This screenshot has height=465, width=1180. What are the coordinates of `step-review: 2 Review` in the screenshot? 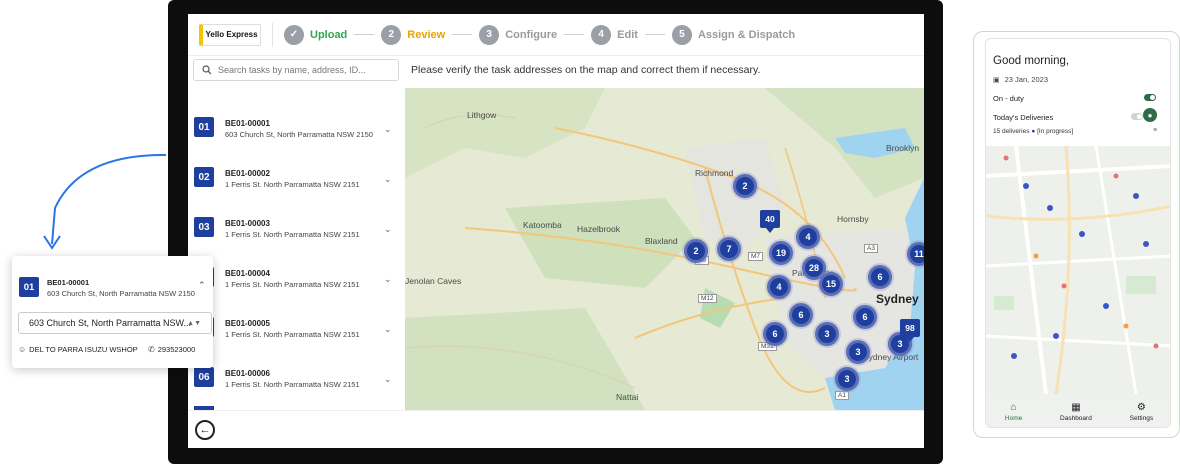 It's located at (413, 34).